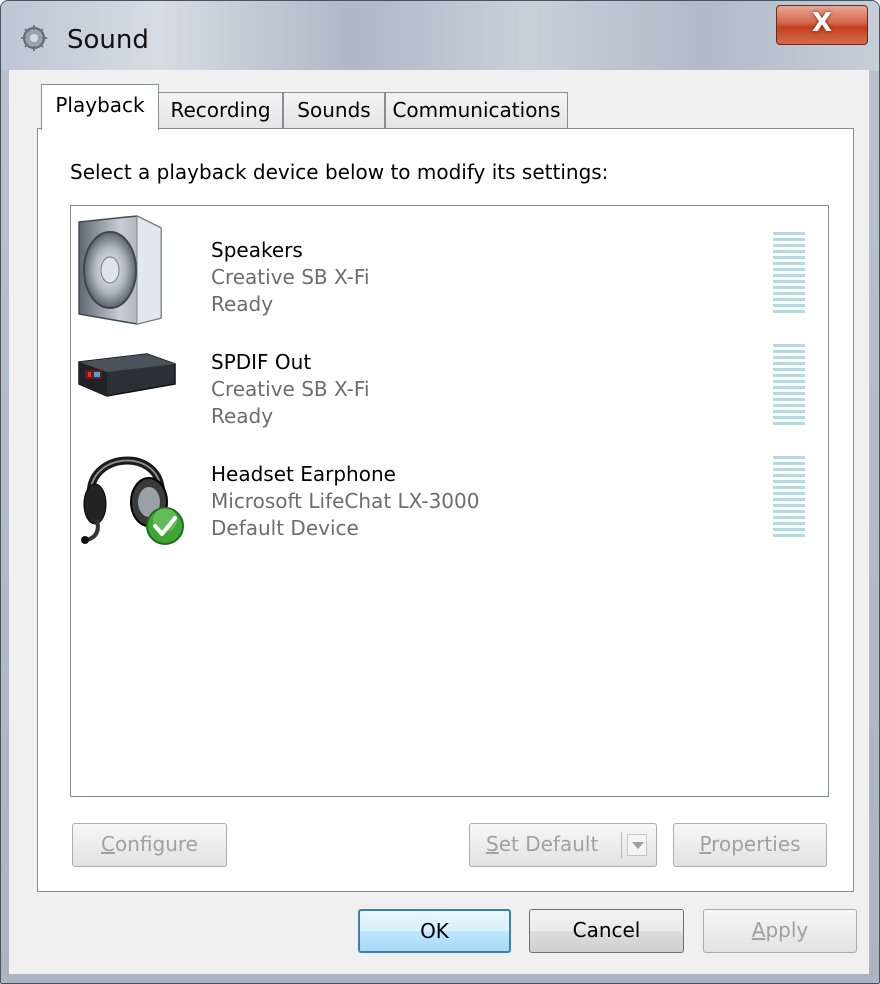  I want to click on list-item-spdif-out: SPDIF Out Creative SB X-Fi Ready, so click(449, 382).